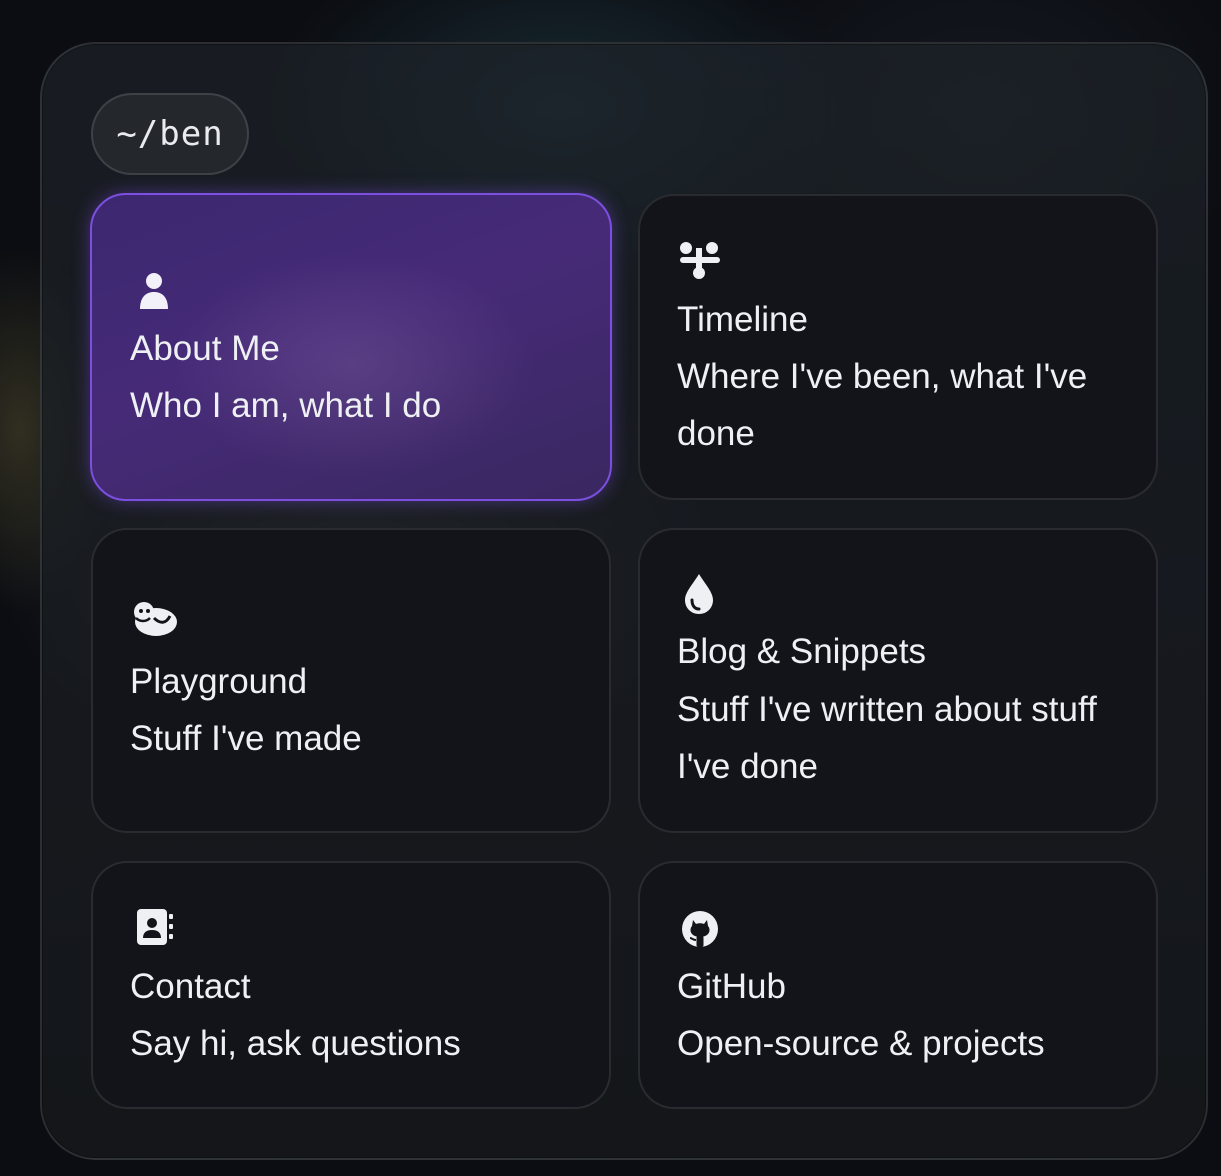 The width and height of the screenshot is (1221, 1176). I want to click on card-description: Say hi, ask questions, so click(295, 1043).